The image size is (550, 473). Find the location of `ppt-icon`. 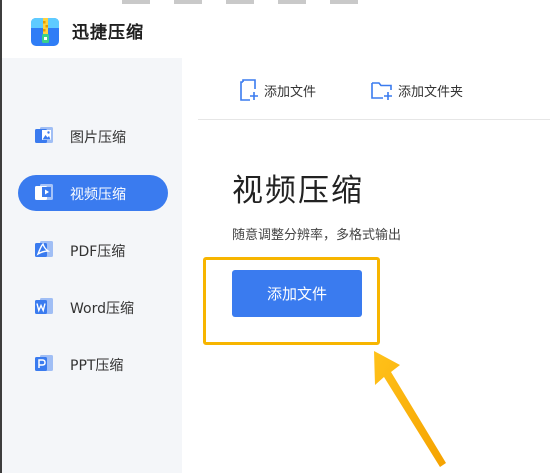

ppt-icon is located at coordinates (44, 363).